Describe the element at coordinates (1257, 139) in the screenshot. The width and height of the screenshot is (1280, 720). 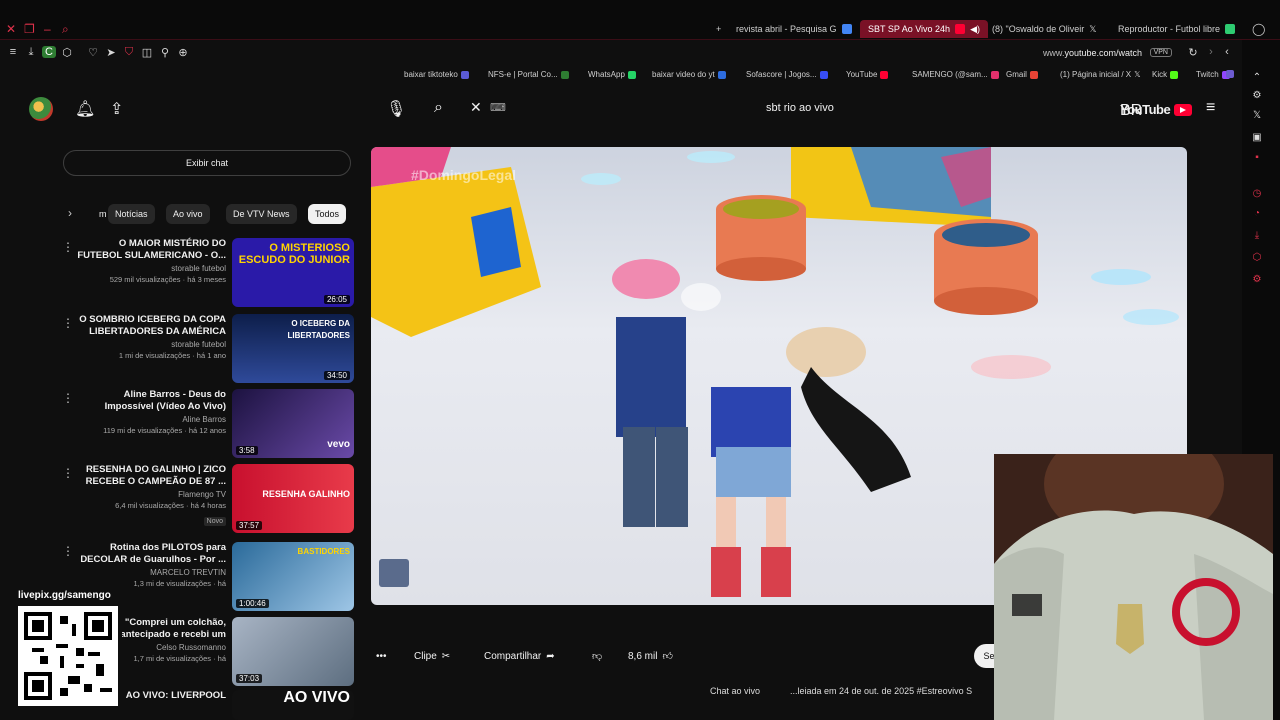
I see `sidebar-app-icon: ▣` at that location.